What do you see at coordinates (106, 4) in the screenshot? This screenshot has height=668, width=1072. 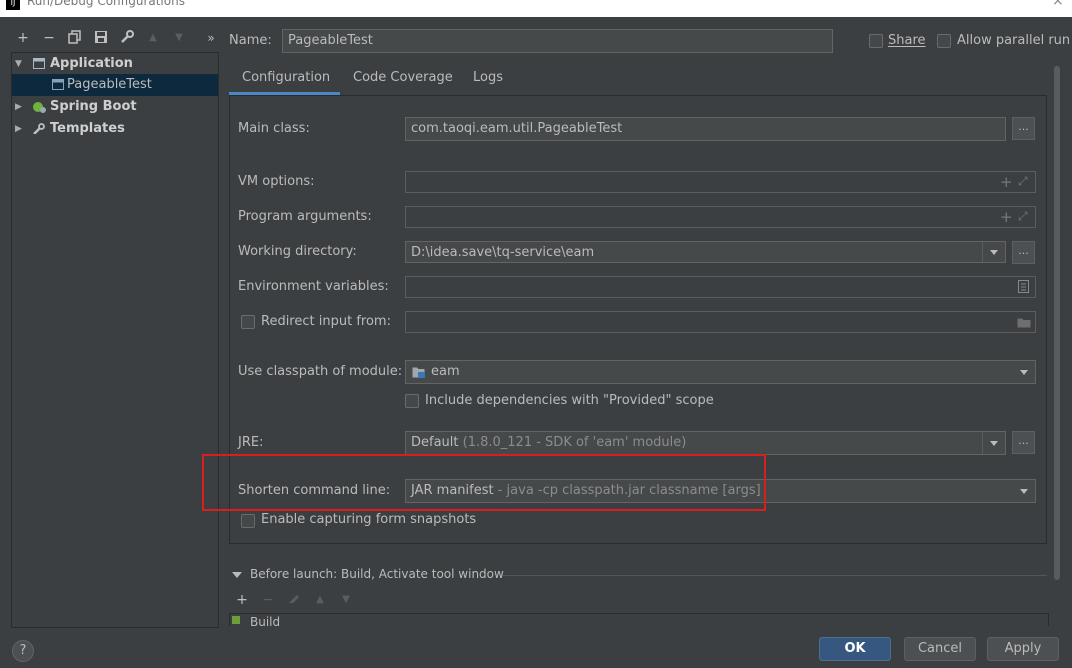 I see `window-title: Run/Debug Configurations` at bounding box center [106, 4].